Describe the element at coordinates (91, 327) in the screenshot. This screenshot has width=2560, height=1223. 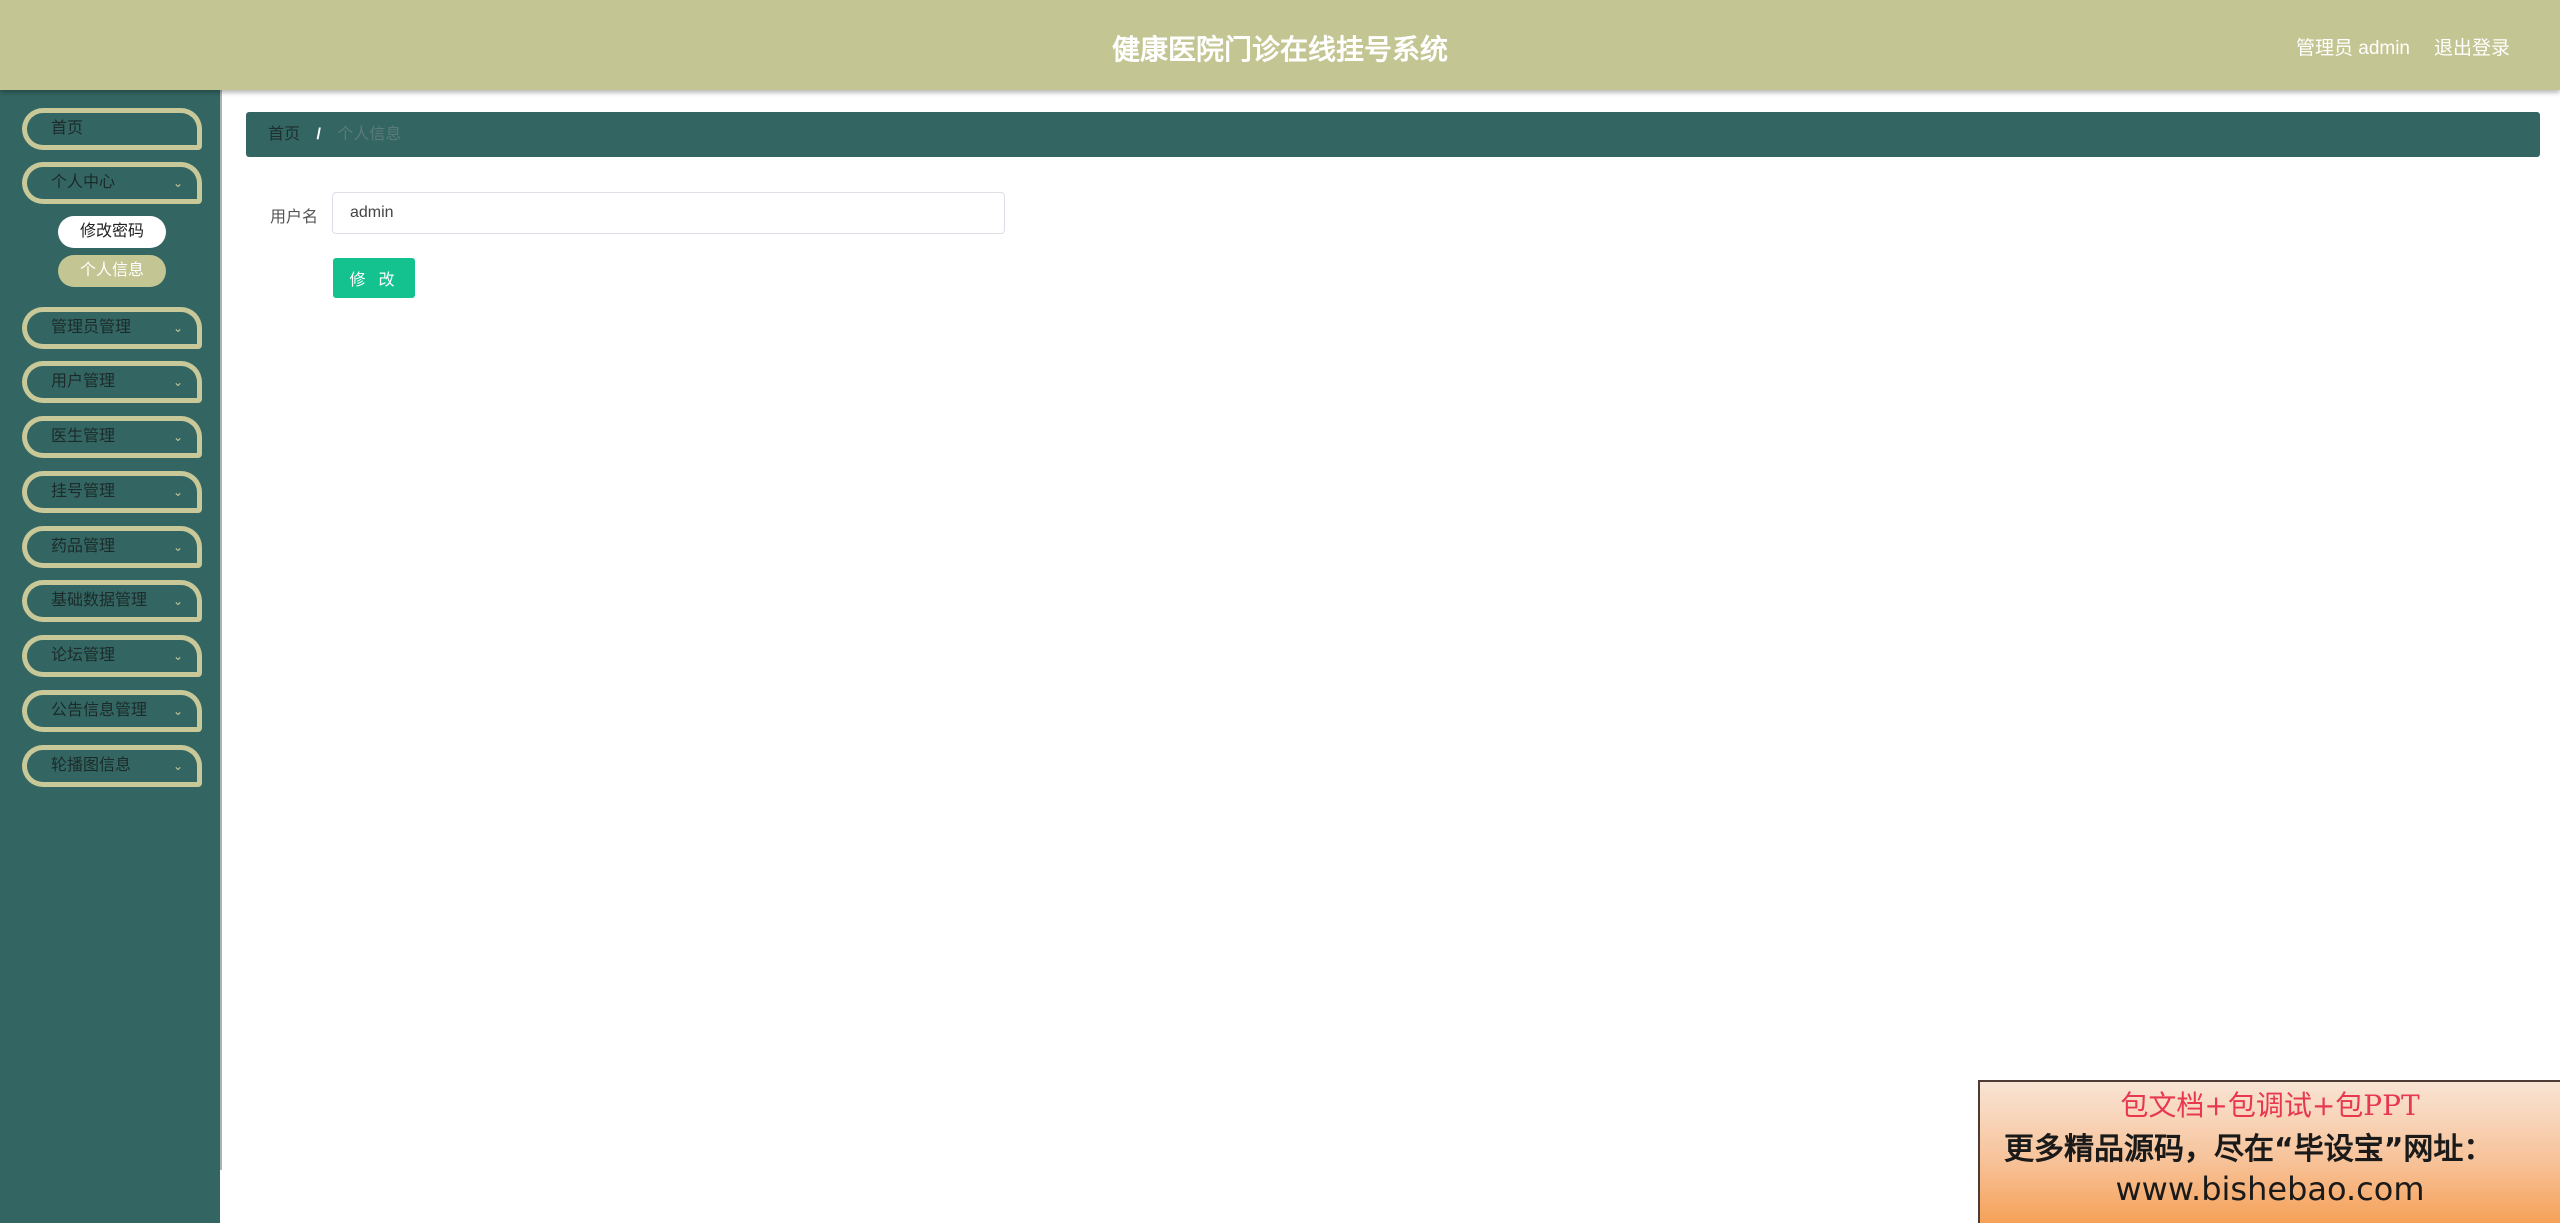
I see `sidebar-item-label: 管理员管理` at that location.